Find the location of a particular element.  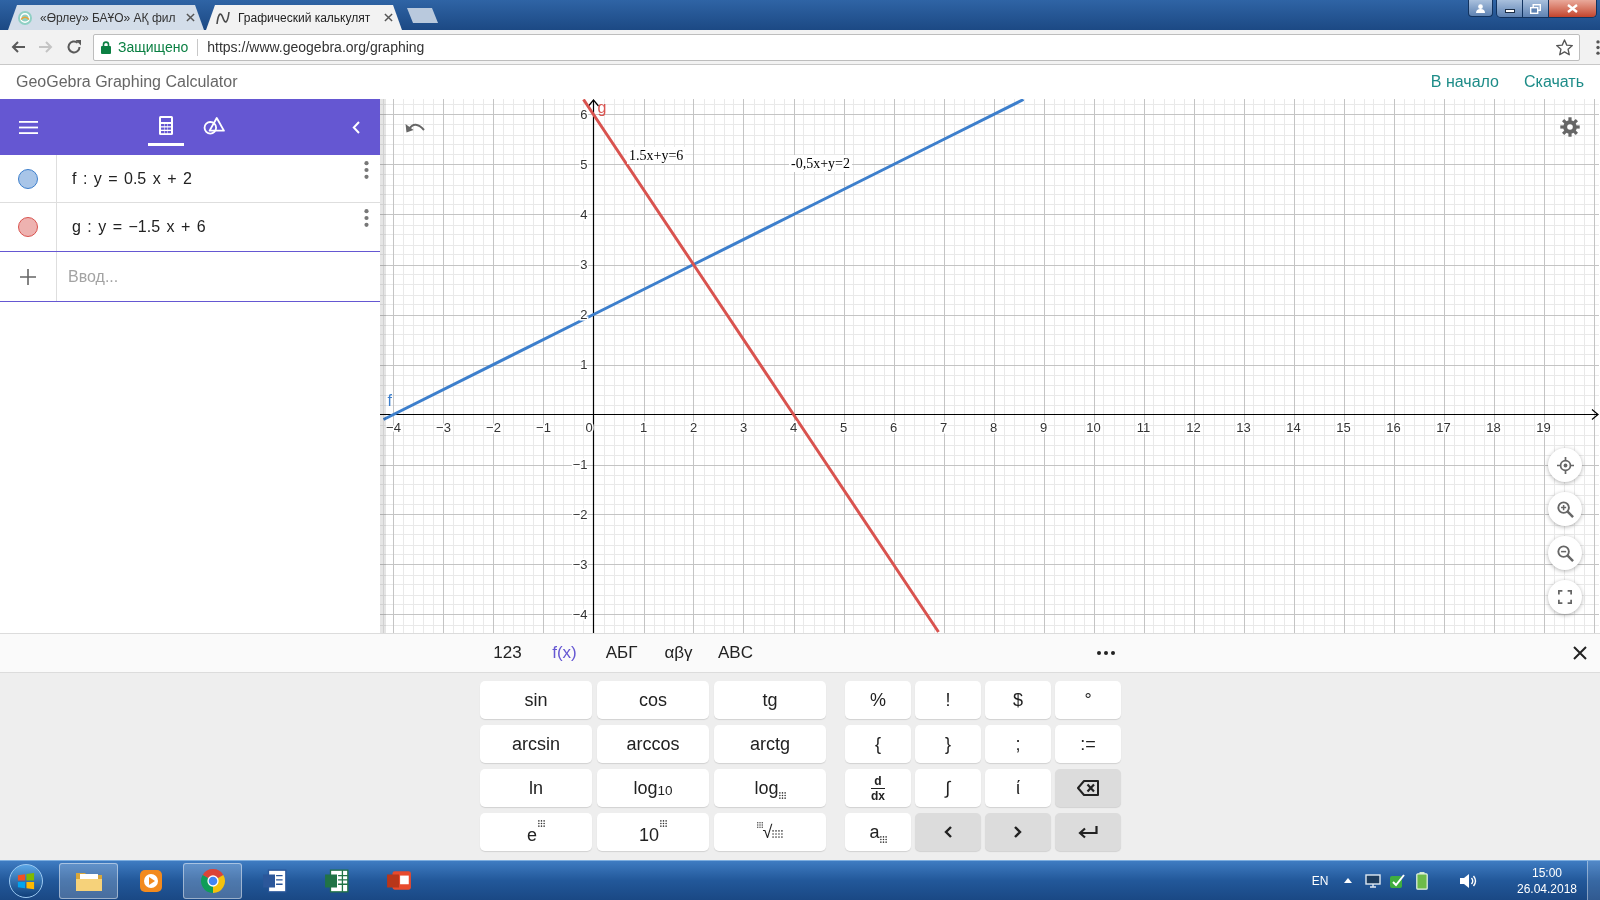

enter-icon is located at coordinates (1088, 832).